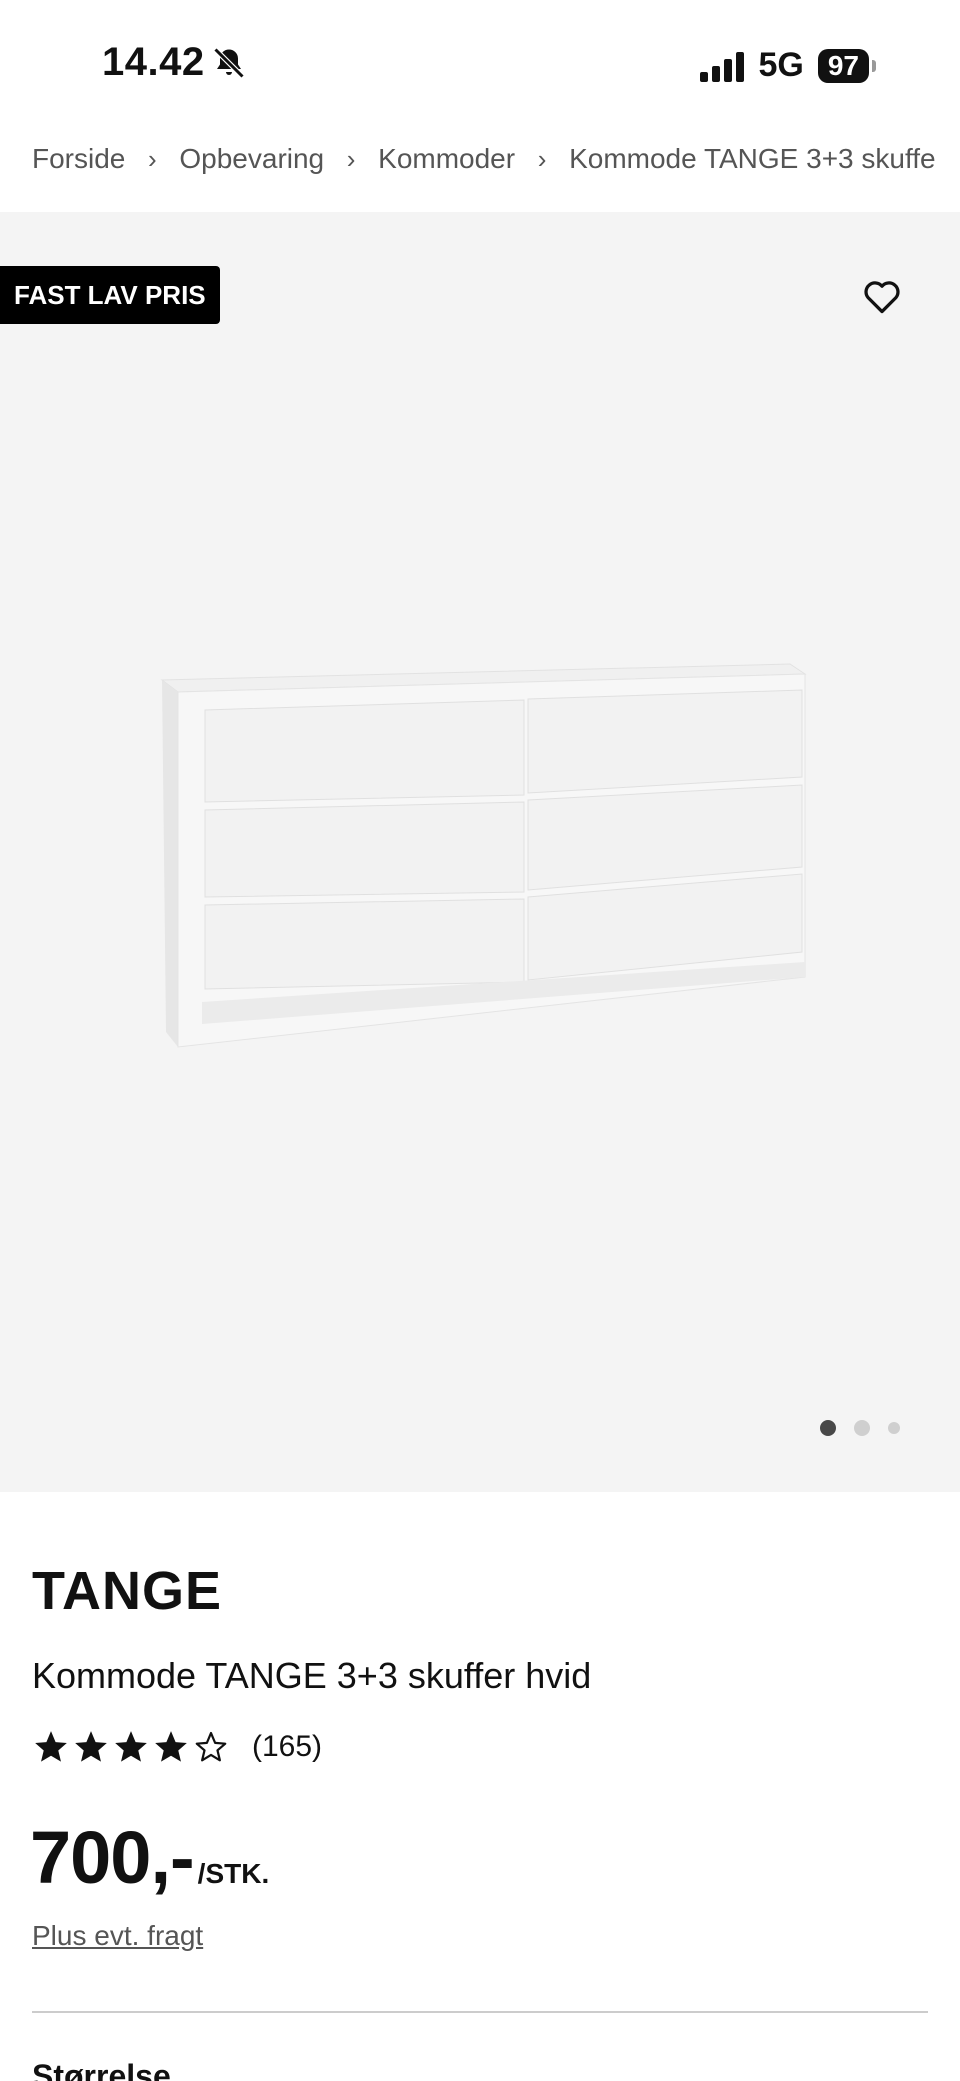 The image size is (960, 2081). I want to click on rating: (165), so click(177, 1747).